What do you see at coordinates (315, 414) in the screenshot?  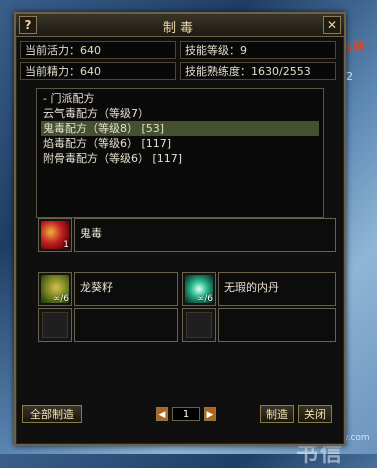 I see `close-window-button: 关闭` at bounding box center [315, 414].